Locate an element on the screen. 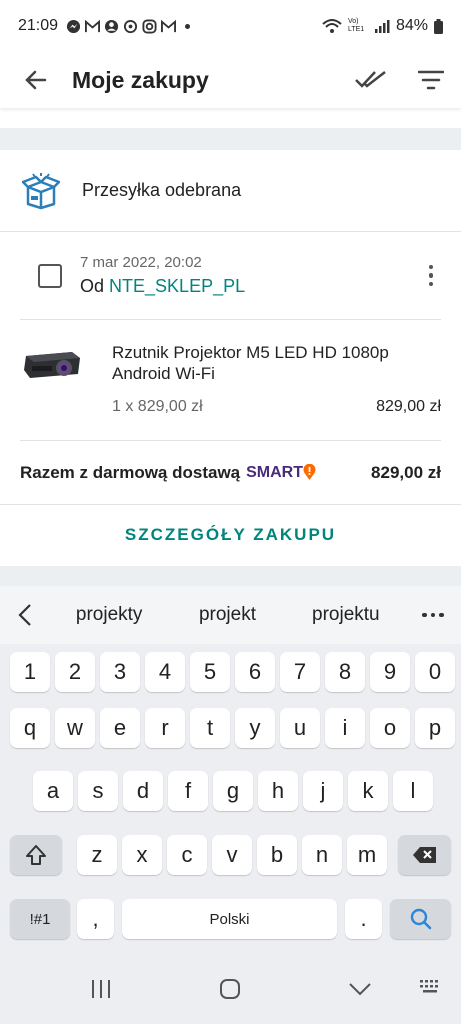  key-7: 7 is located at coordinates (300, 672).